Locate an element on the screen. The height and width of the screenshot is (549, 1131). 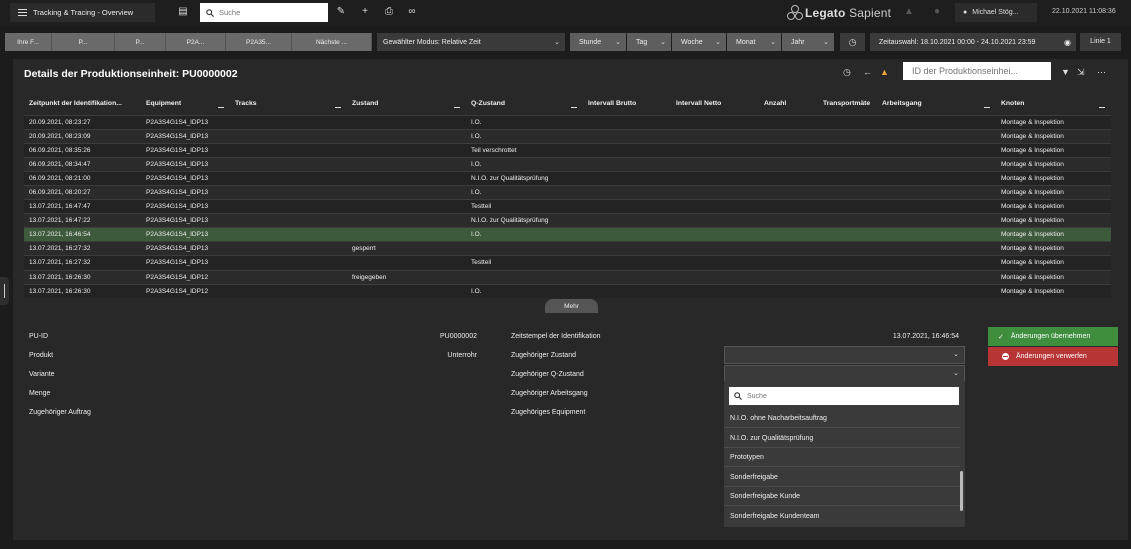
production-unit-id-input is located at coordinates (977, 71).